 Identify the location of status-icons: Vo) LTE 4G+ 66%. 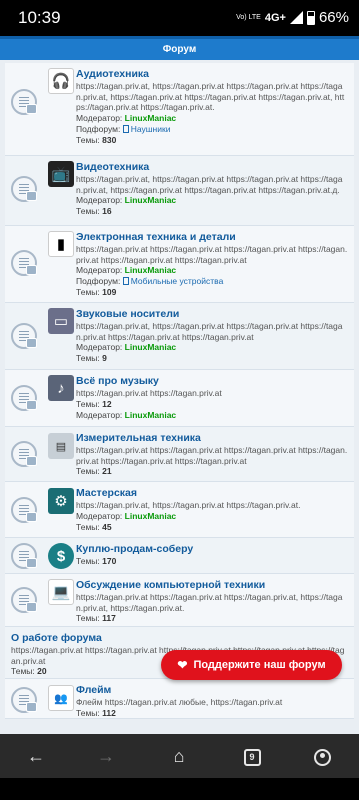
(292, 17).